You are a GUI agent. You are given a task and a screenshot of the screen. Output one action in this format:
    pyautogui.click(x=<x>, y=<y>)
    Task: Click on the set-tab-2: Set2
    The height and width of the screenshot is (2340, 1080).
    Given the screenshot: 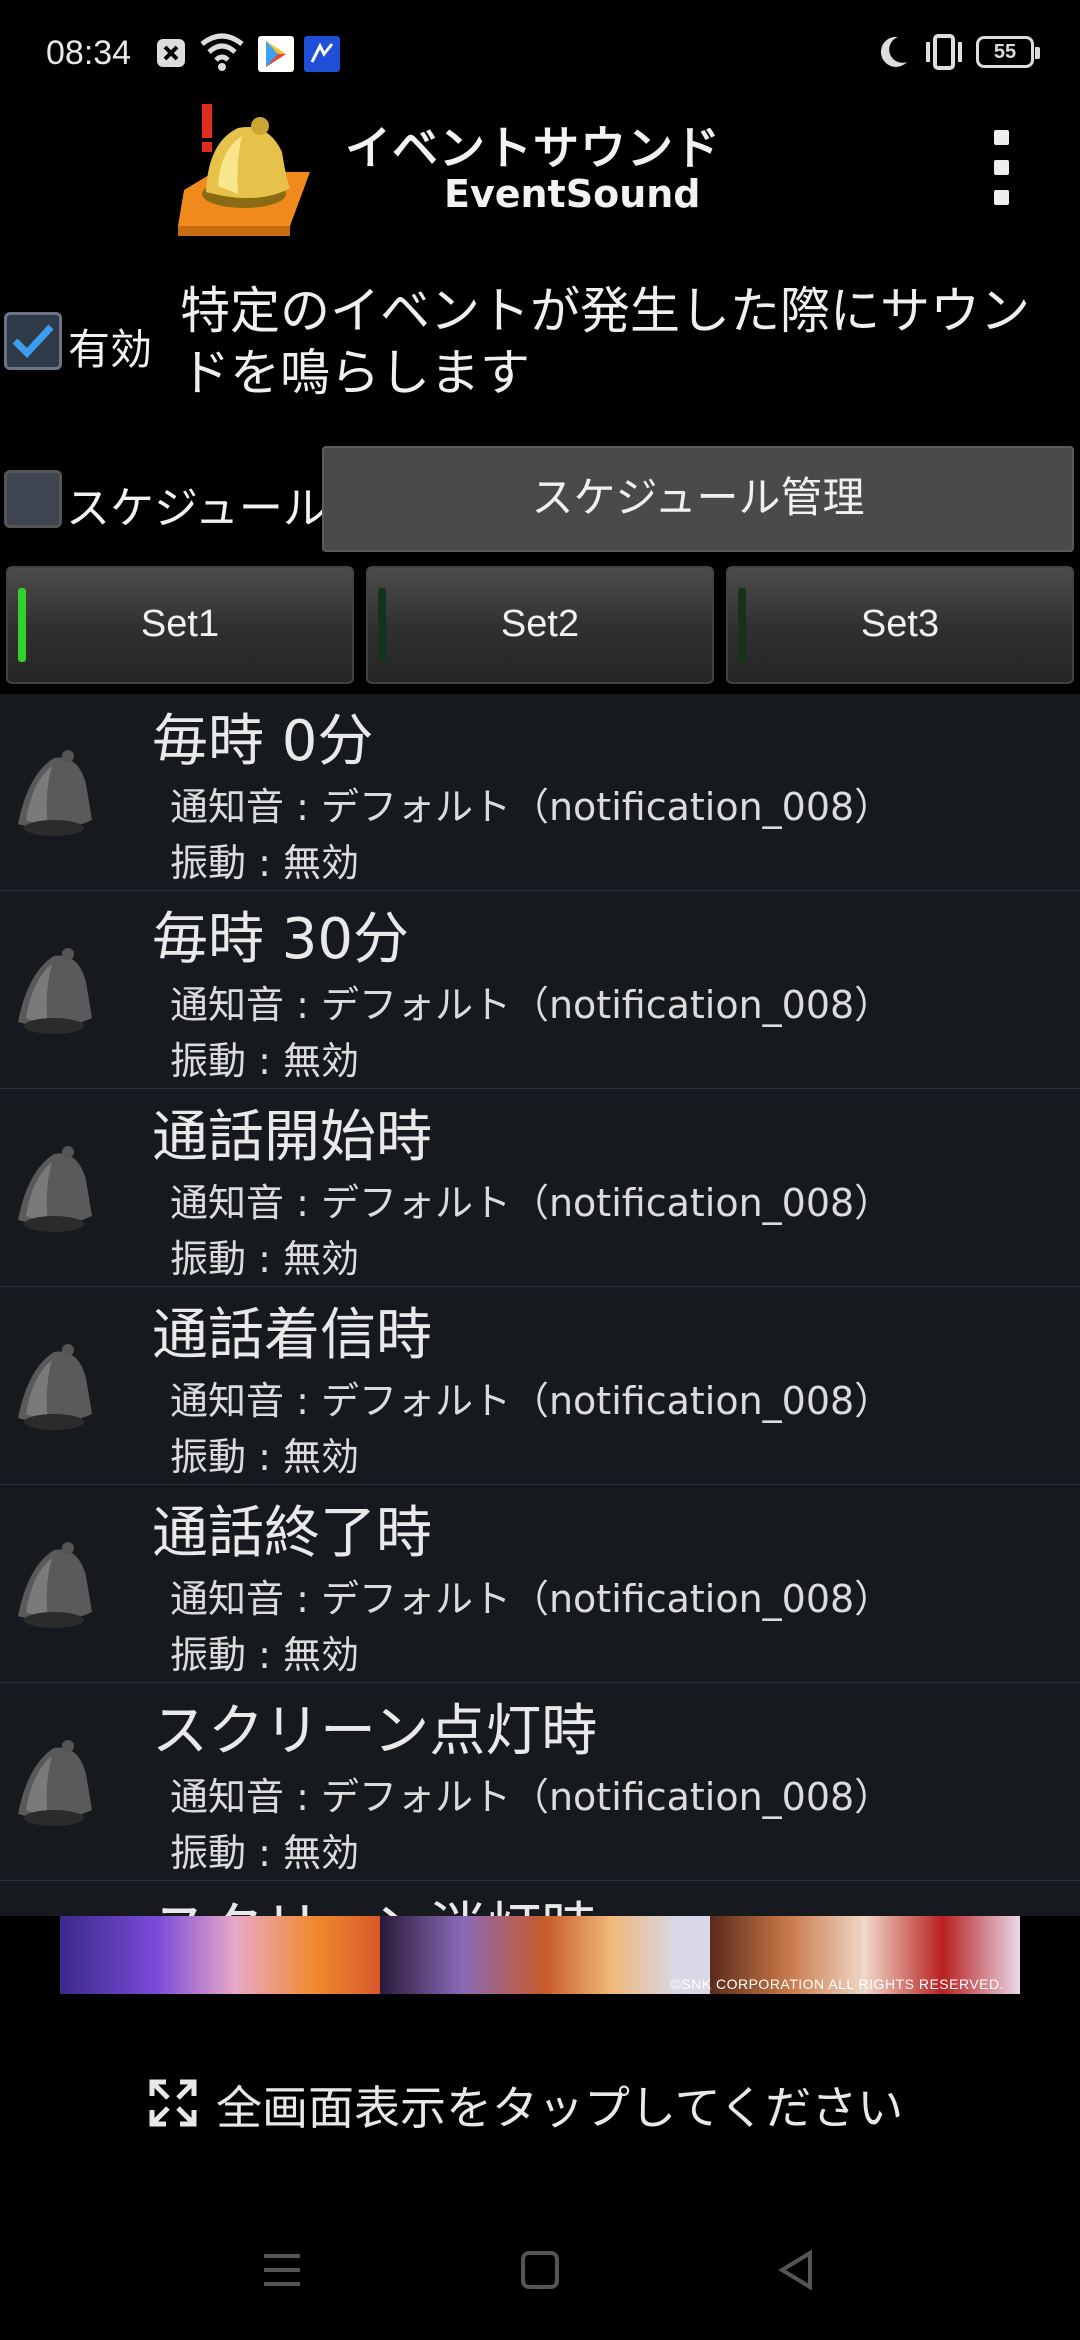 What is the action you would take?
    pyautogui.click(x=540, y=625)
    